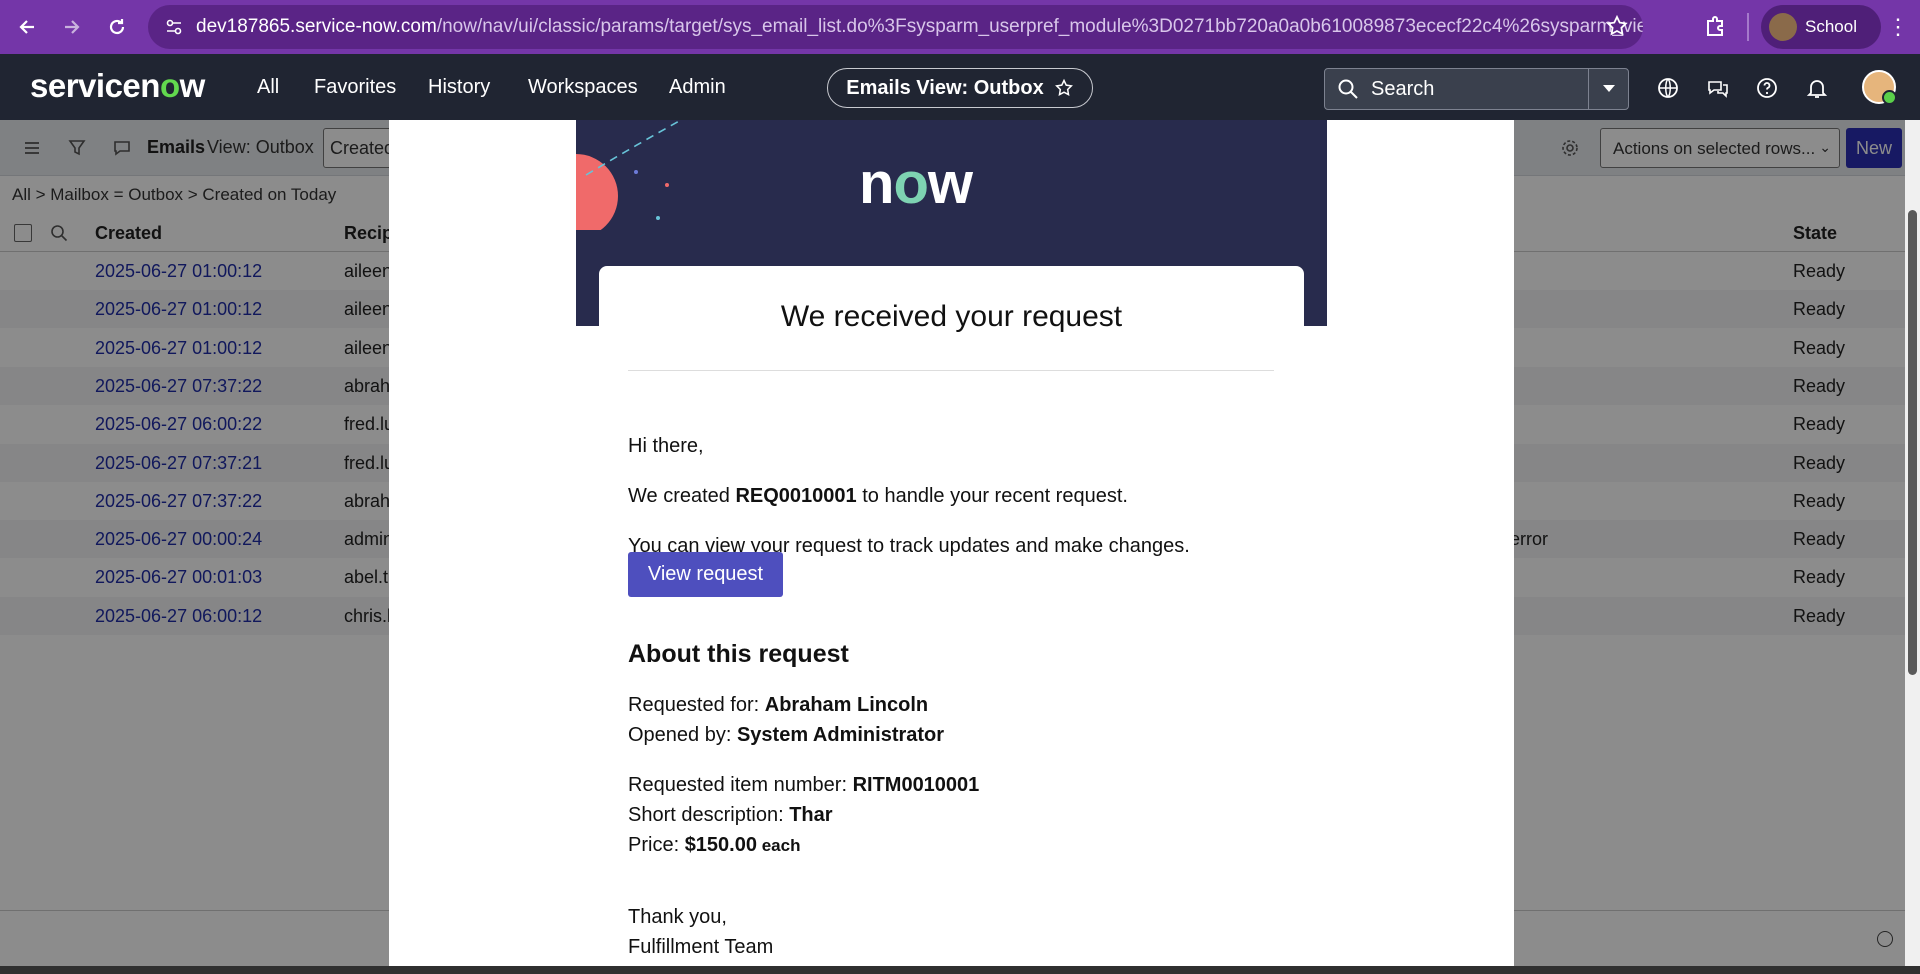 This screenshot has height=974, width=1920. What do you see at coordinates (117, 27) in the screenshot?
I see `reload-icon` at bounding box center [117, 27].